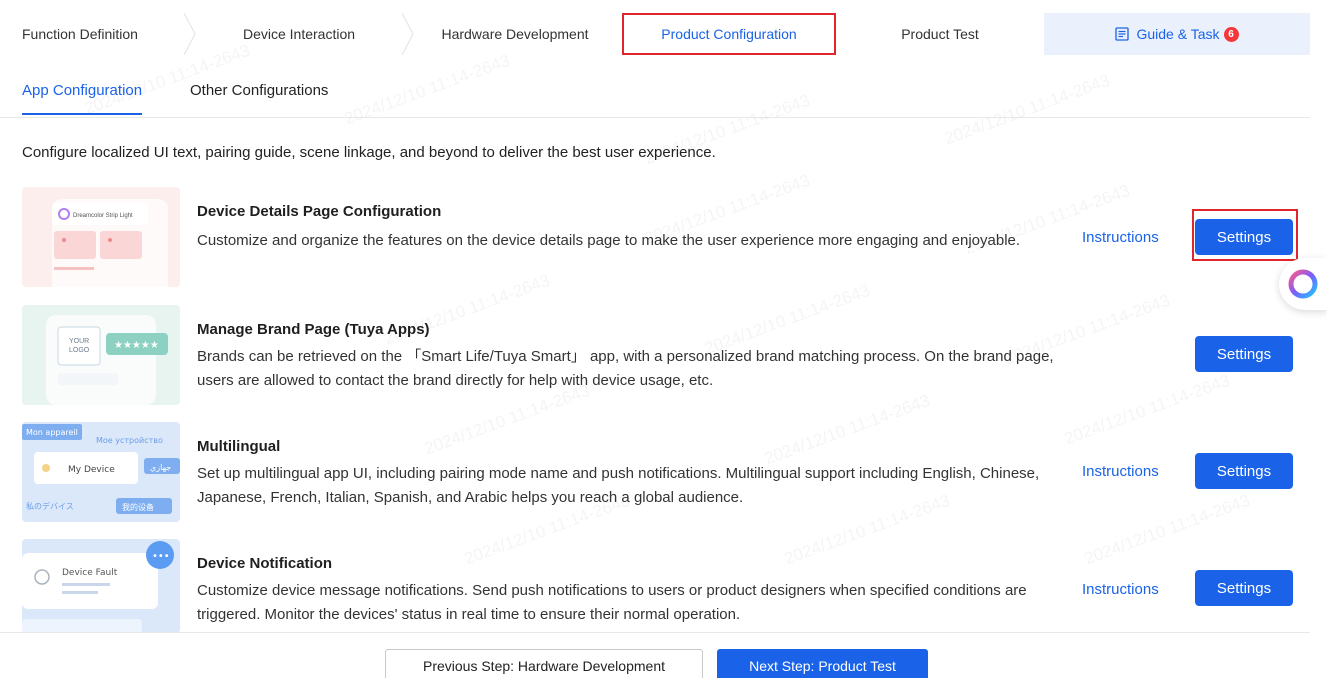 Image resolution: width=1327 pixels, height=678 pixels. What do you see at coordinates (265, 563) in the screenshot?
I see `card-title: Device Notification` at bounding box center [265, 563].